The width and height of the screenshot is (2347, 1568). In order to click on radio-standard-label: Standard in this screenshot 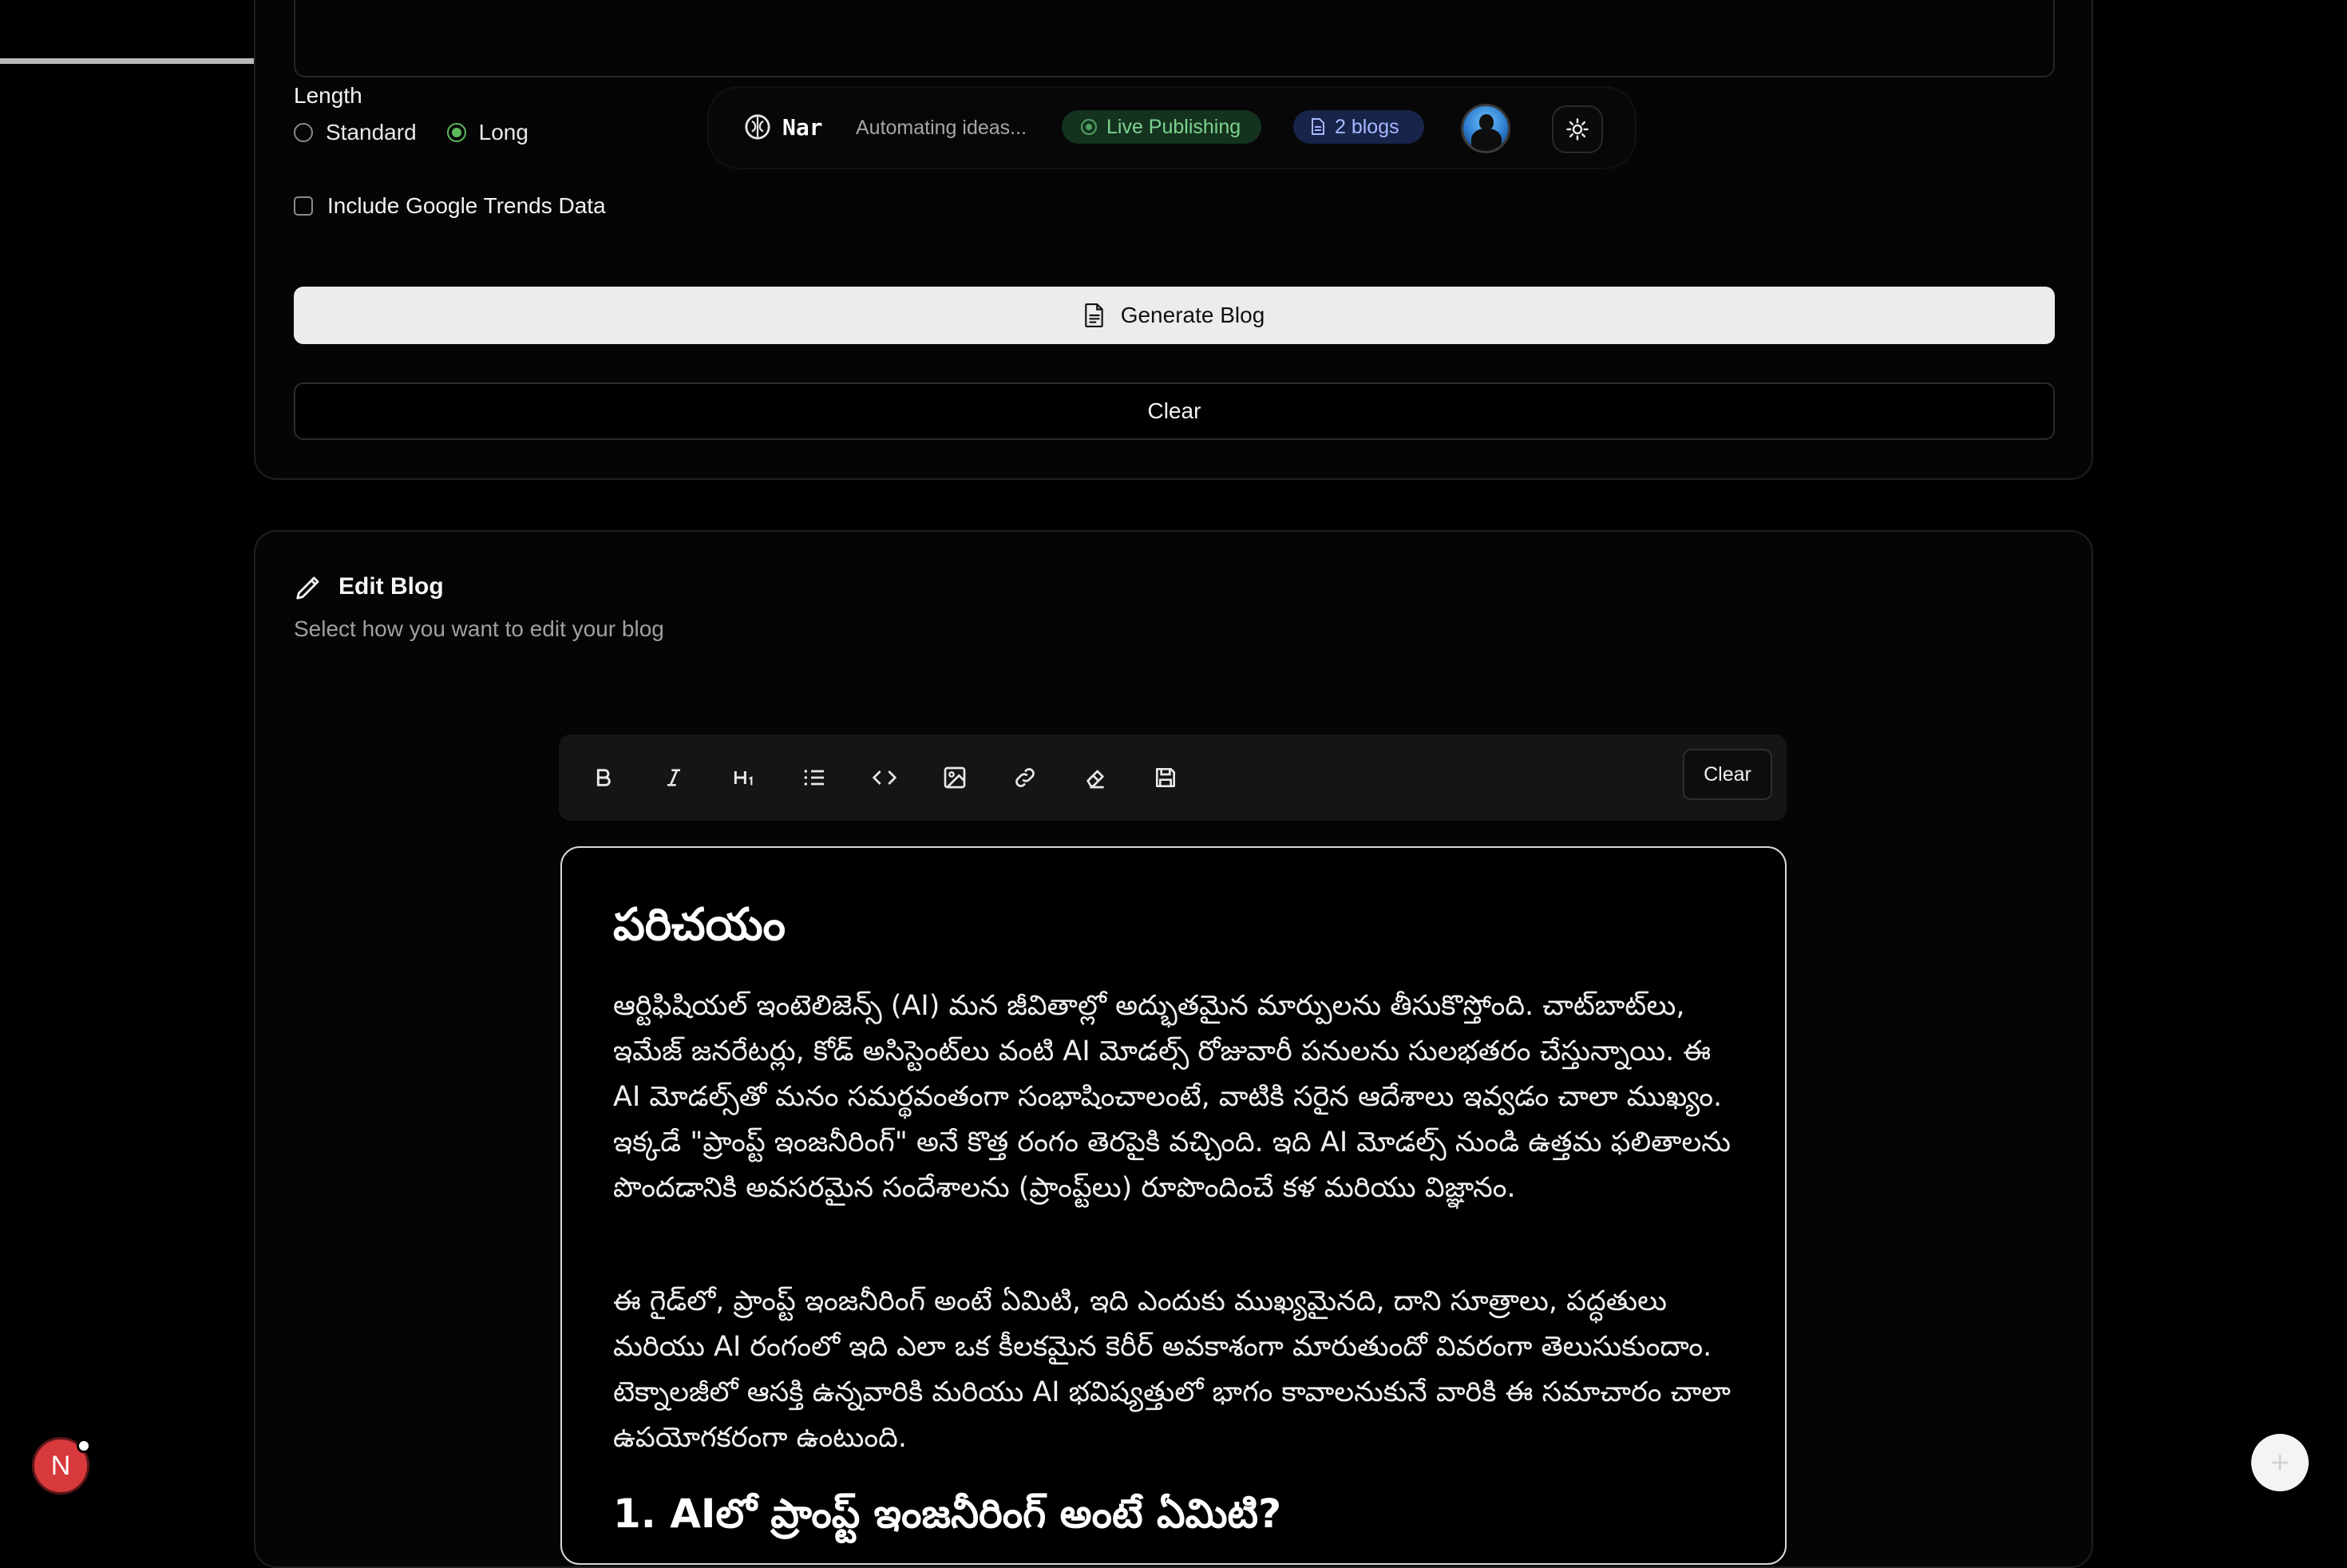, I will do `click(371, 133)`.